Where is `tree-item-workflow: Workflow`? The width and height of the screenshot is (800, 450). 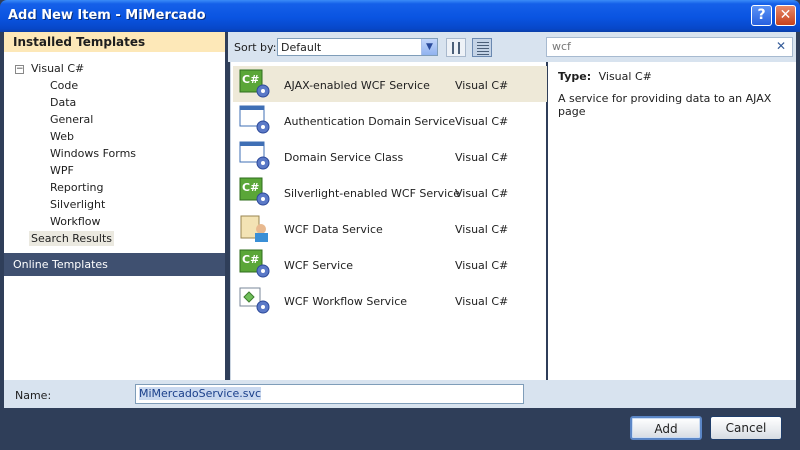 tree-item-workflow: Workflow is located at coordinates (75, 222).